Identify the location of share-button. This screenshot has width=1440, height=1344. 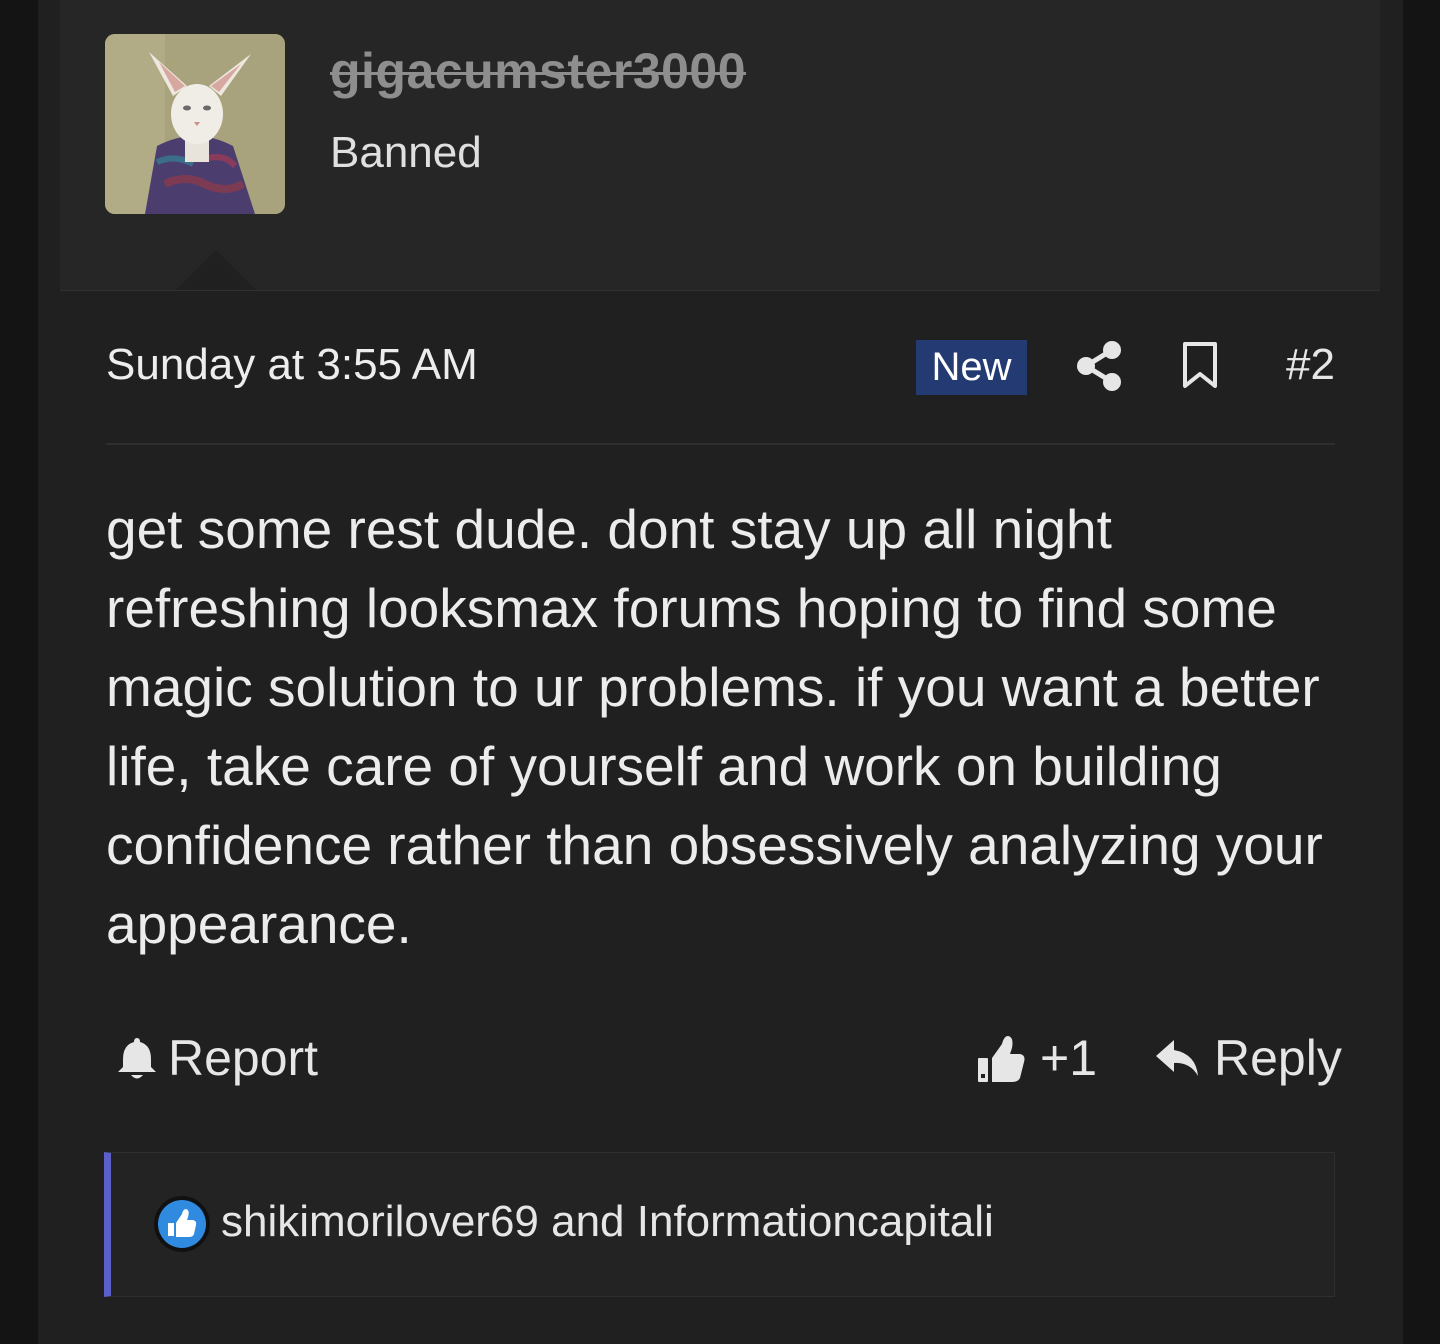
(1099, 366).